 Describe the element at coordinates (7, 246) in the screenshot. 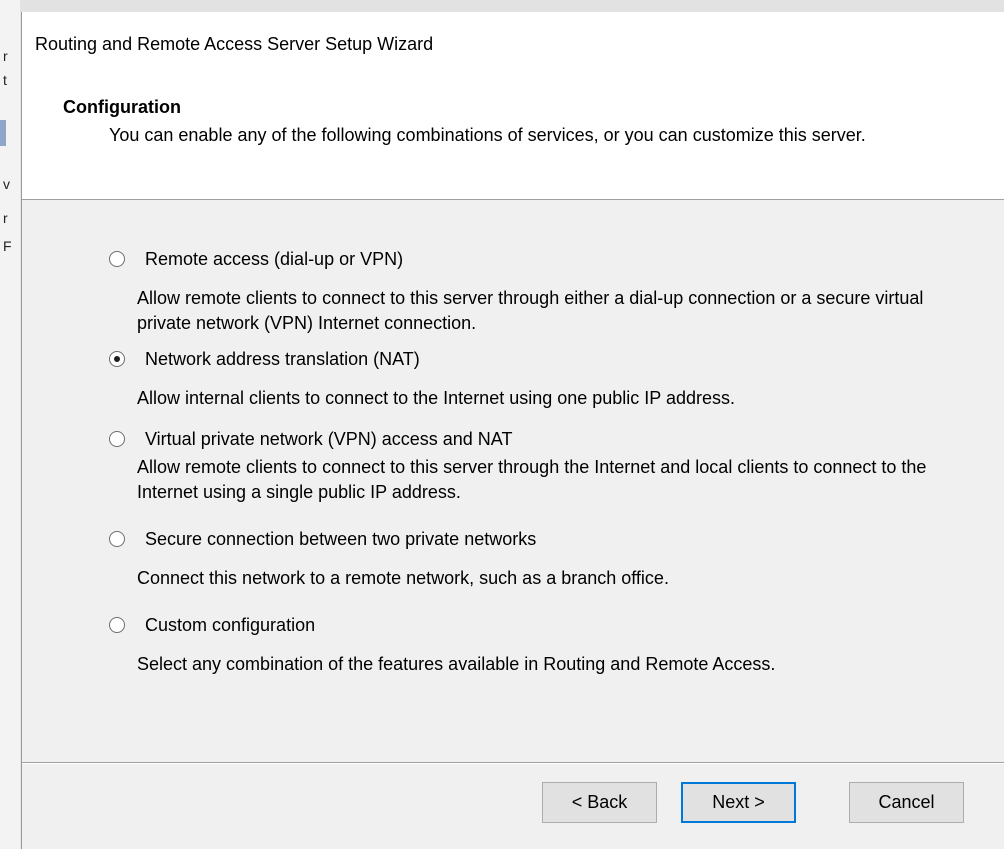

I see `background-window-text: F` at that location.